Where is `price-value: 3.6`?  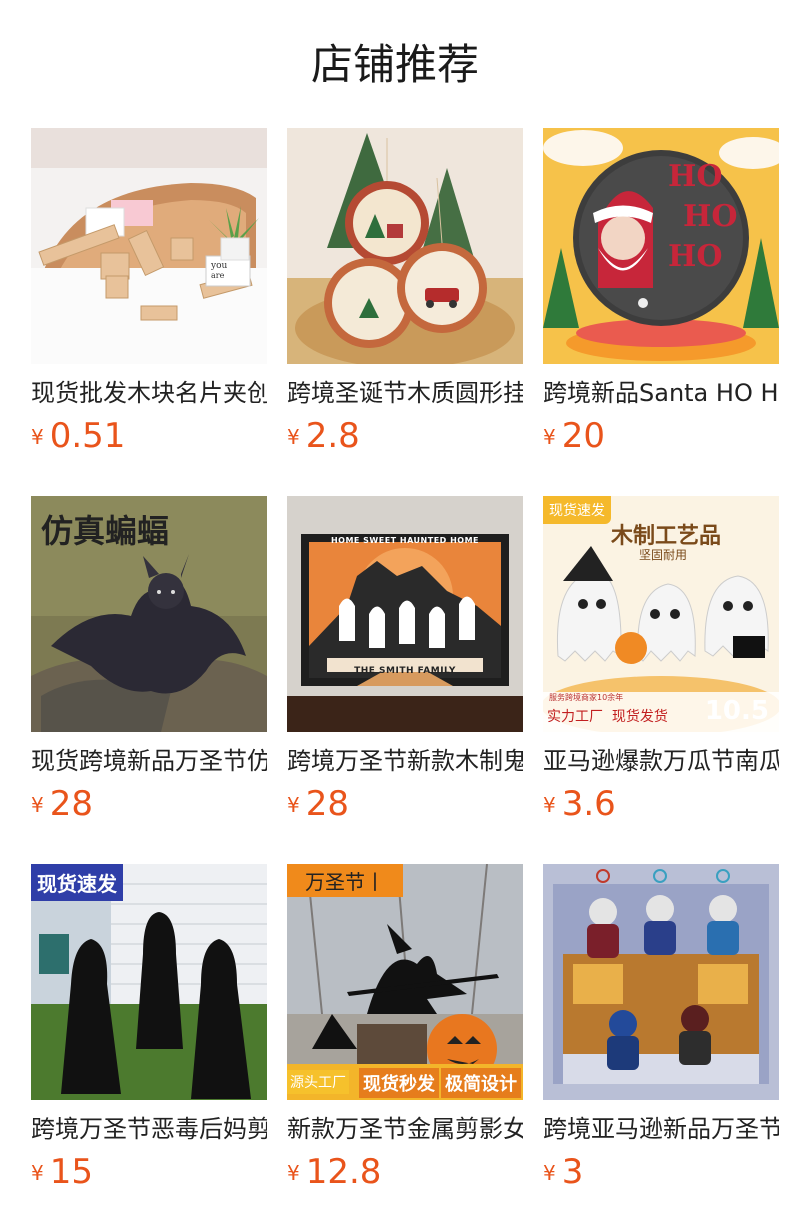 price-value: 3.6 is located at coordinates (588, 804).